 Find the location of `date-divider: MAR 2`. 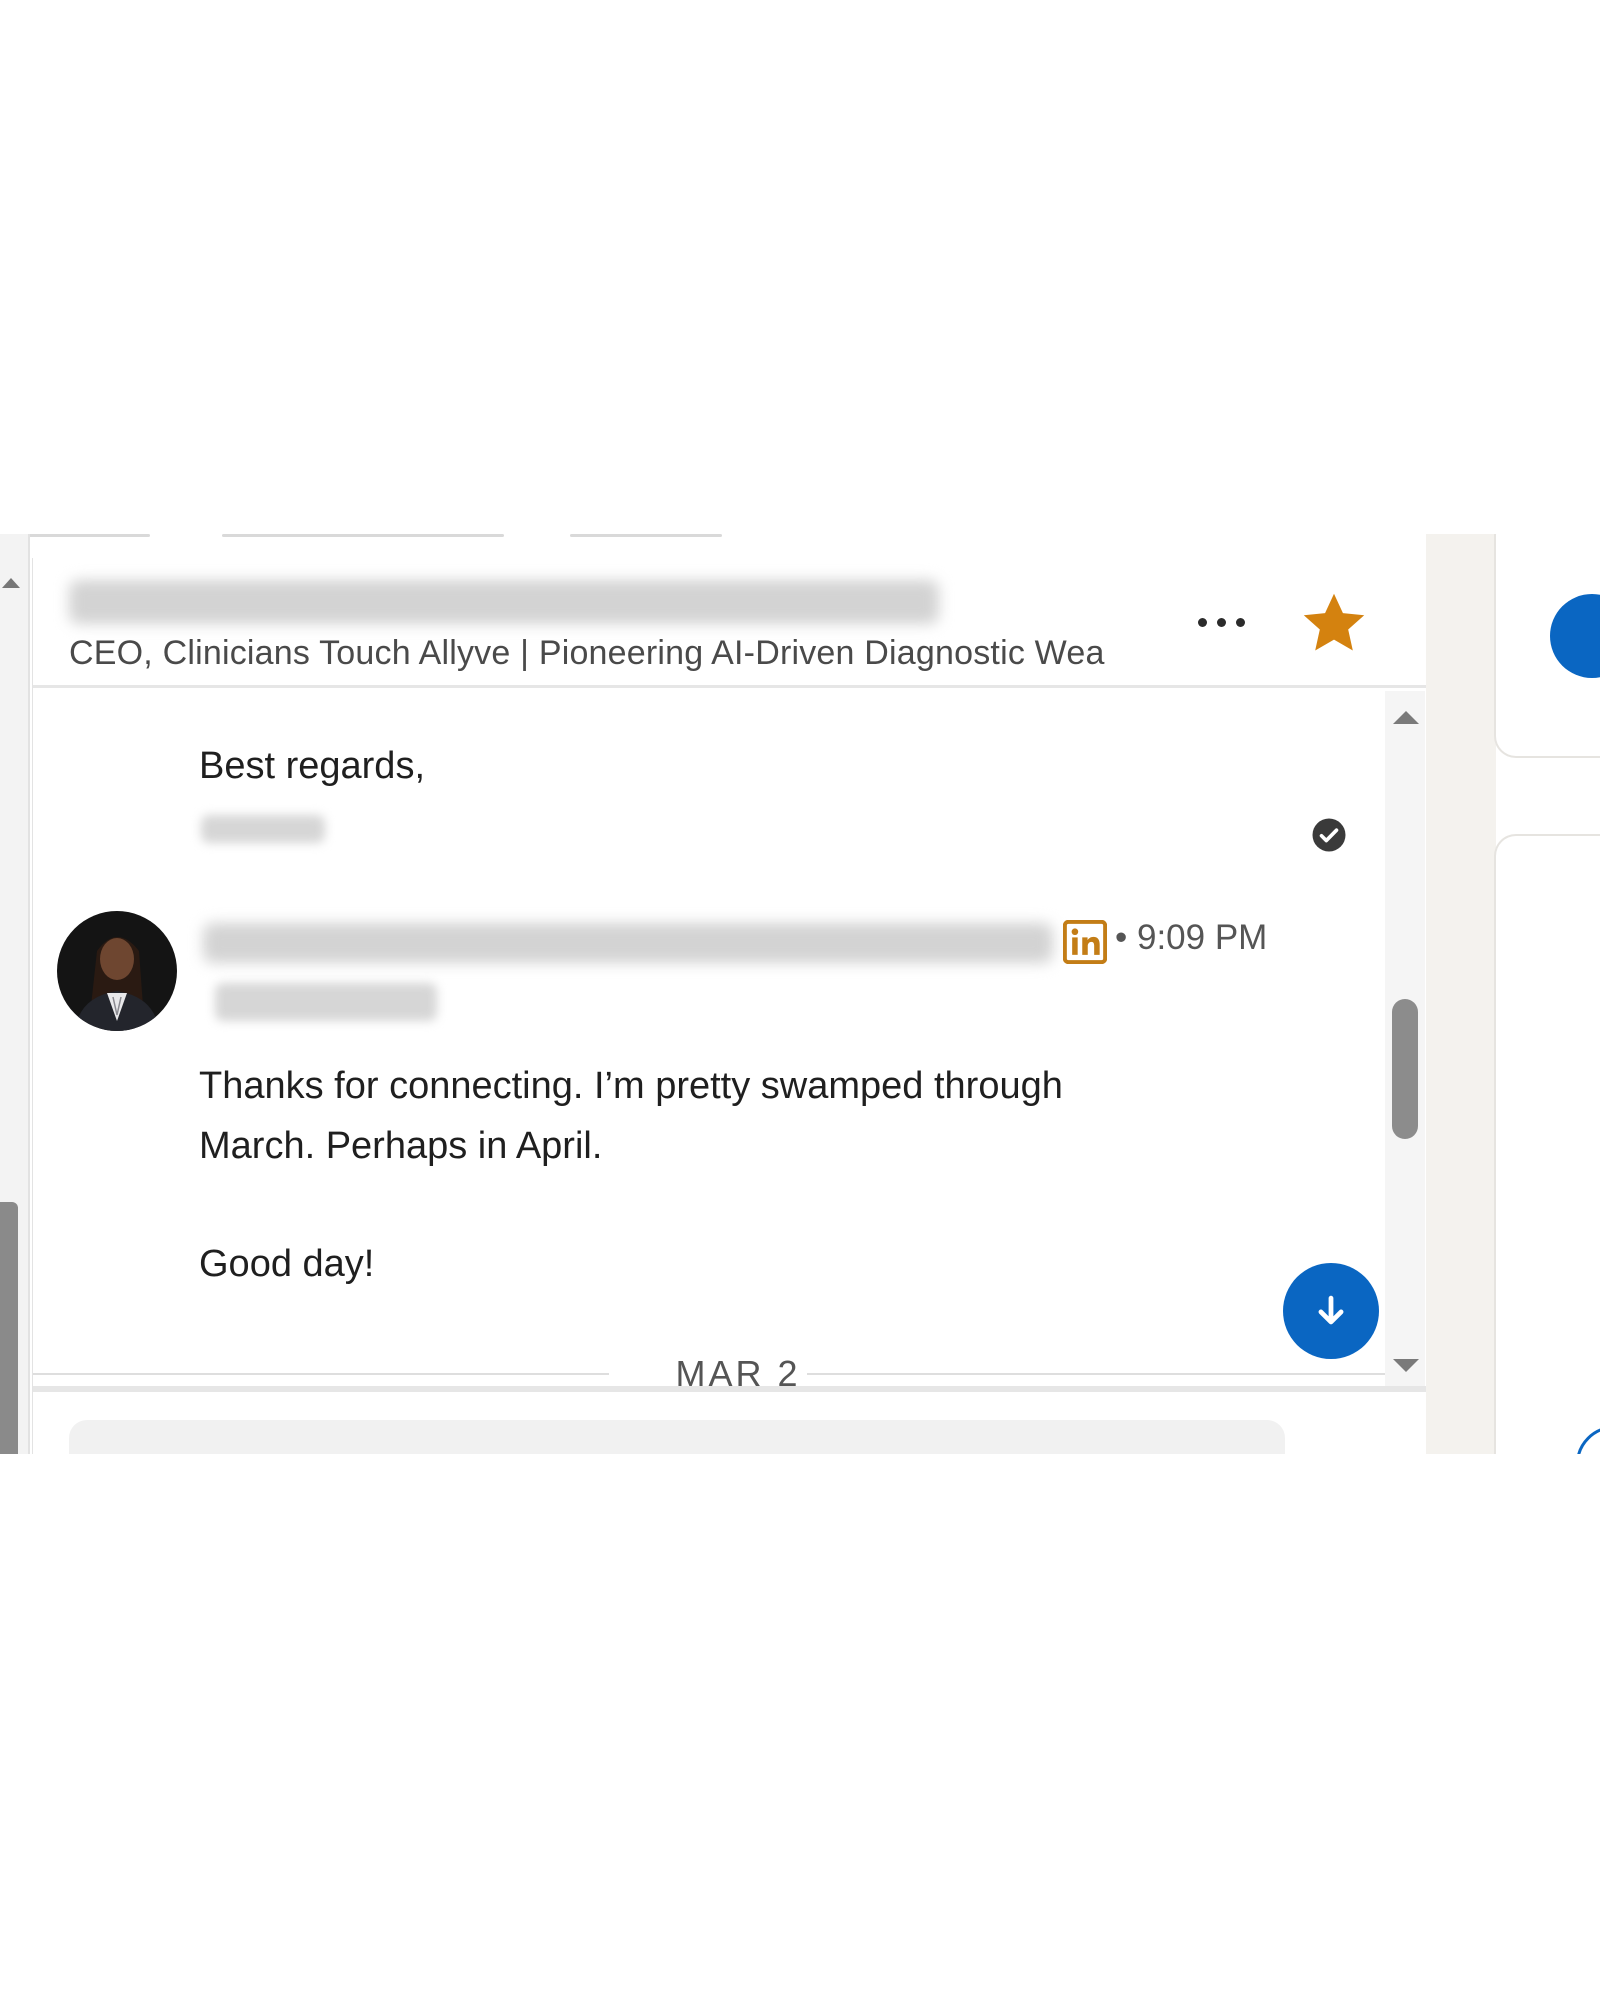

date-divider: MAR 2 is located at coordinates (709, 1369).